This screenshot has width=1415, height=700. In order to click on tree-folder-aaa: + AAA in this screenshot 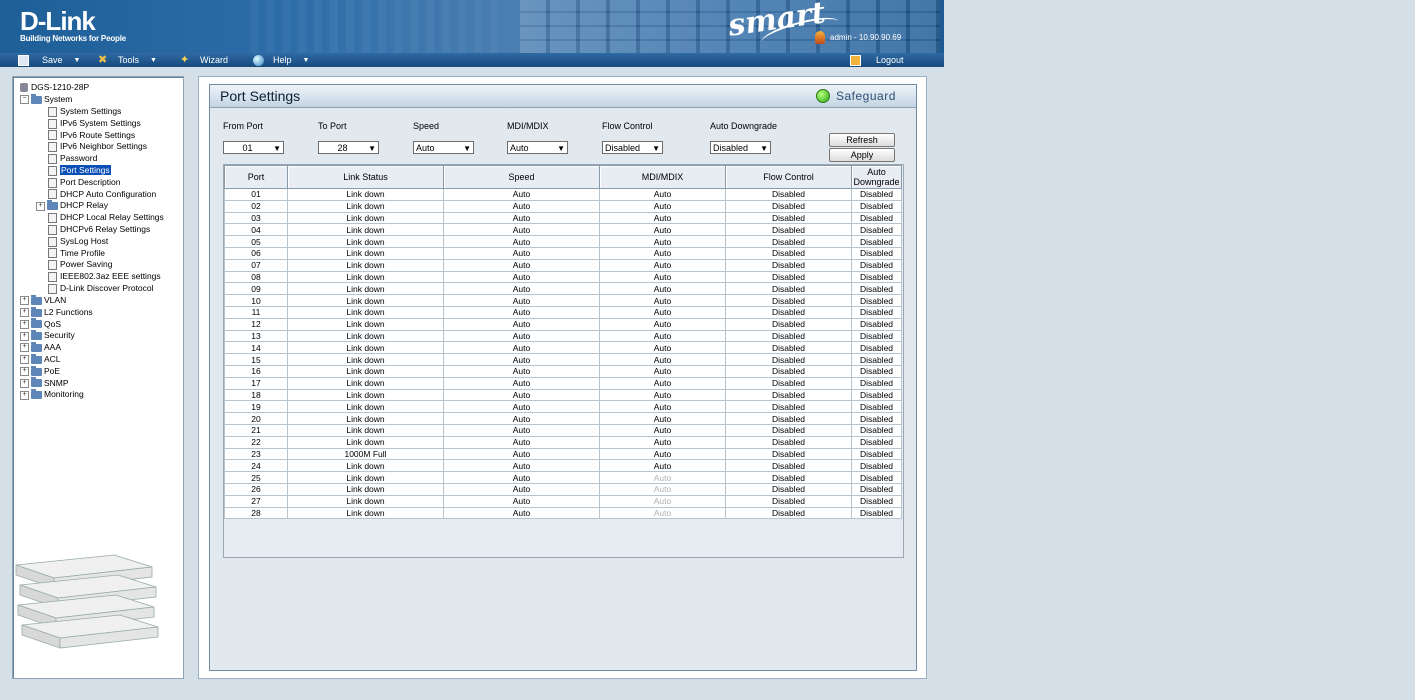, I will do `click(40, 347)`.